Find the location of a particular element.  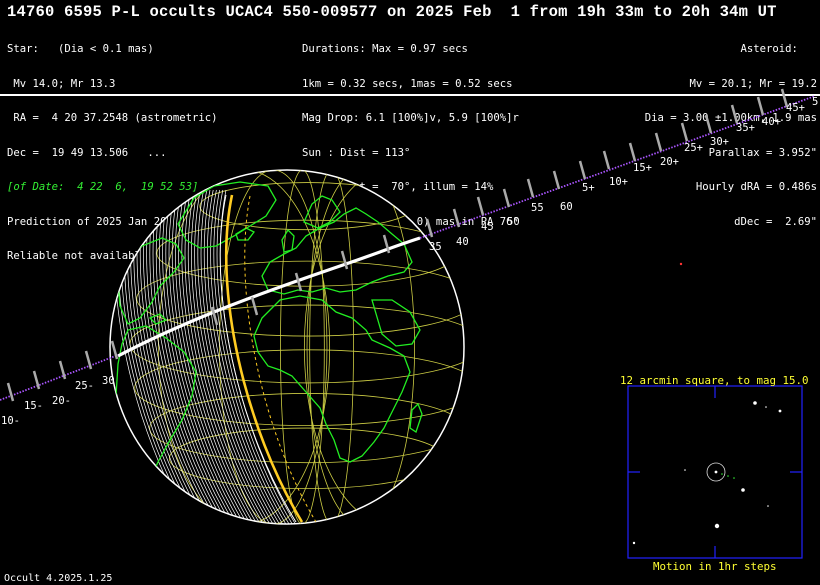

track-label: 45 is located at coordinates (487, 227).